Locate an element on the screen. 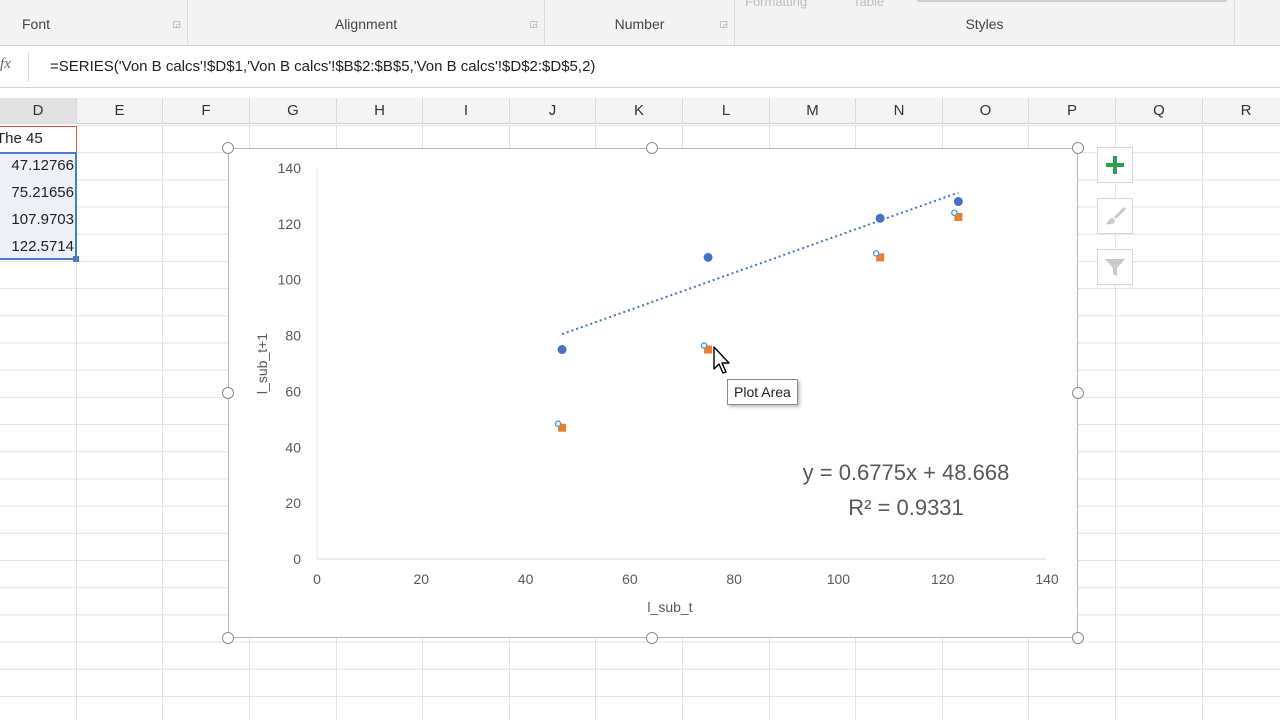 The image size is (1280, 720). y-tick-label: 0 is located at coordinates (297, 559).